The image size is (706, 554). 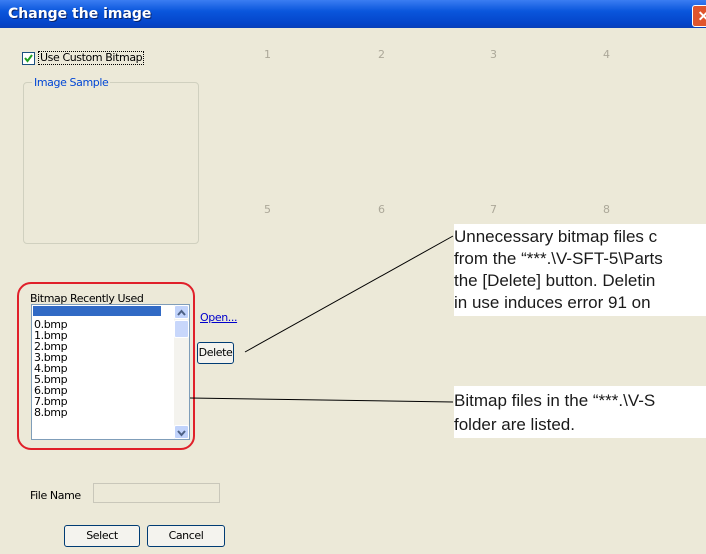 I want to click on callout-line: the [Delete] button. Deletin, so click(x=555, y=280).